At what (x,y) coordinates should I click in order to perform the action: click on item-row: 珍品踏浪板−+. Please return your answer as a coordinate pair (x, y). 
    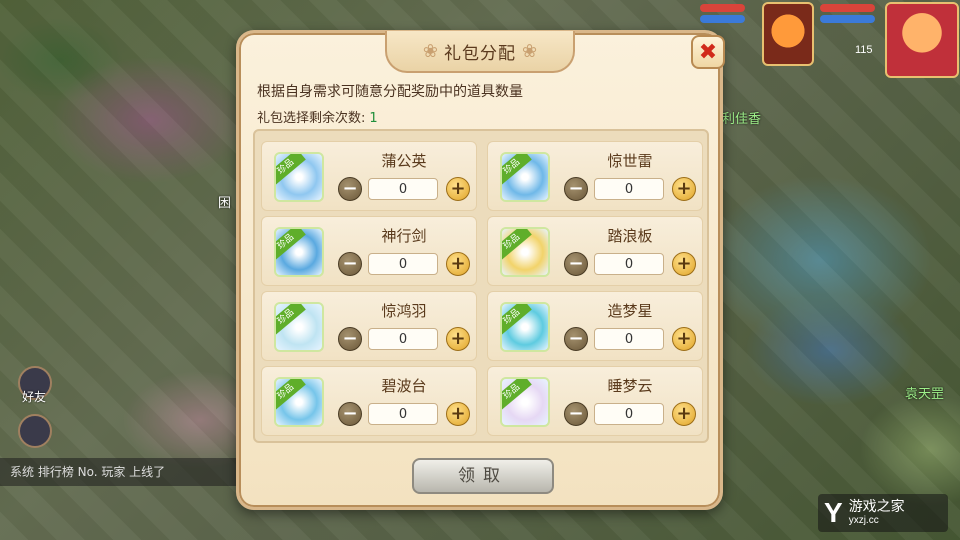
    Looking at the image, I should click on (595, 251).